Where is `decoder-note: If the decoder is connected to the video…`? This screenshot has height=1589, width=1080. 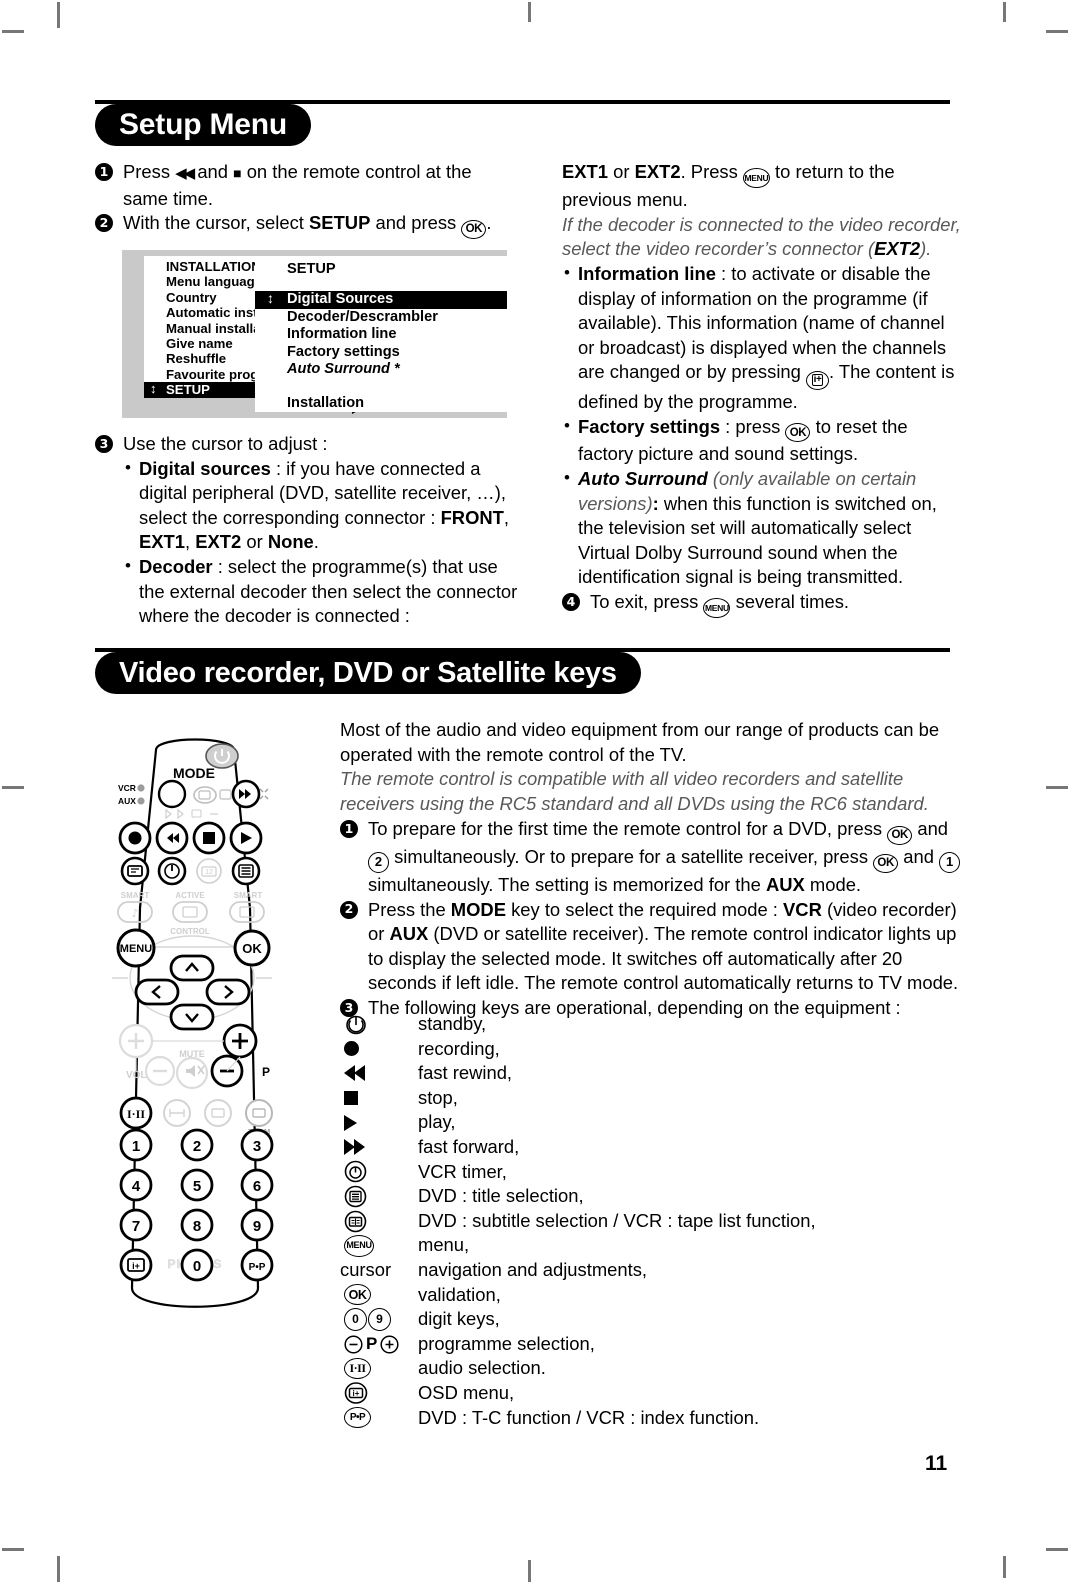
decoder-note: If the decoder is connected to the video… is located at coordinates (762, 237).